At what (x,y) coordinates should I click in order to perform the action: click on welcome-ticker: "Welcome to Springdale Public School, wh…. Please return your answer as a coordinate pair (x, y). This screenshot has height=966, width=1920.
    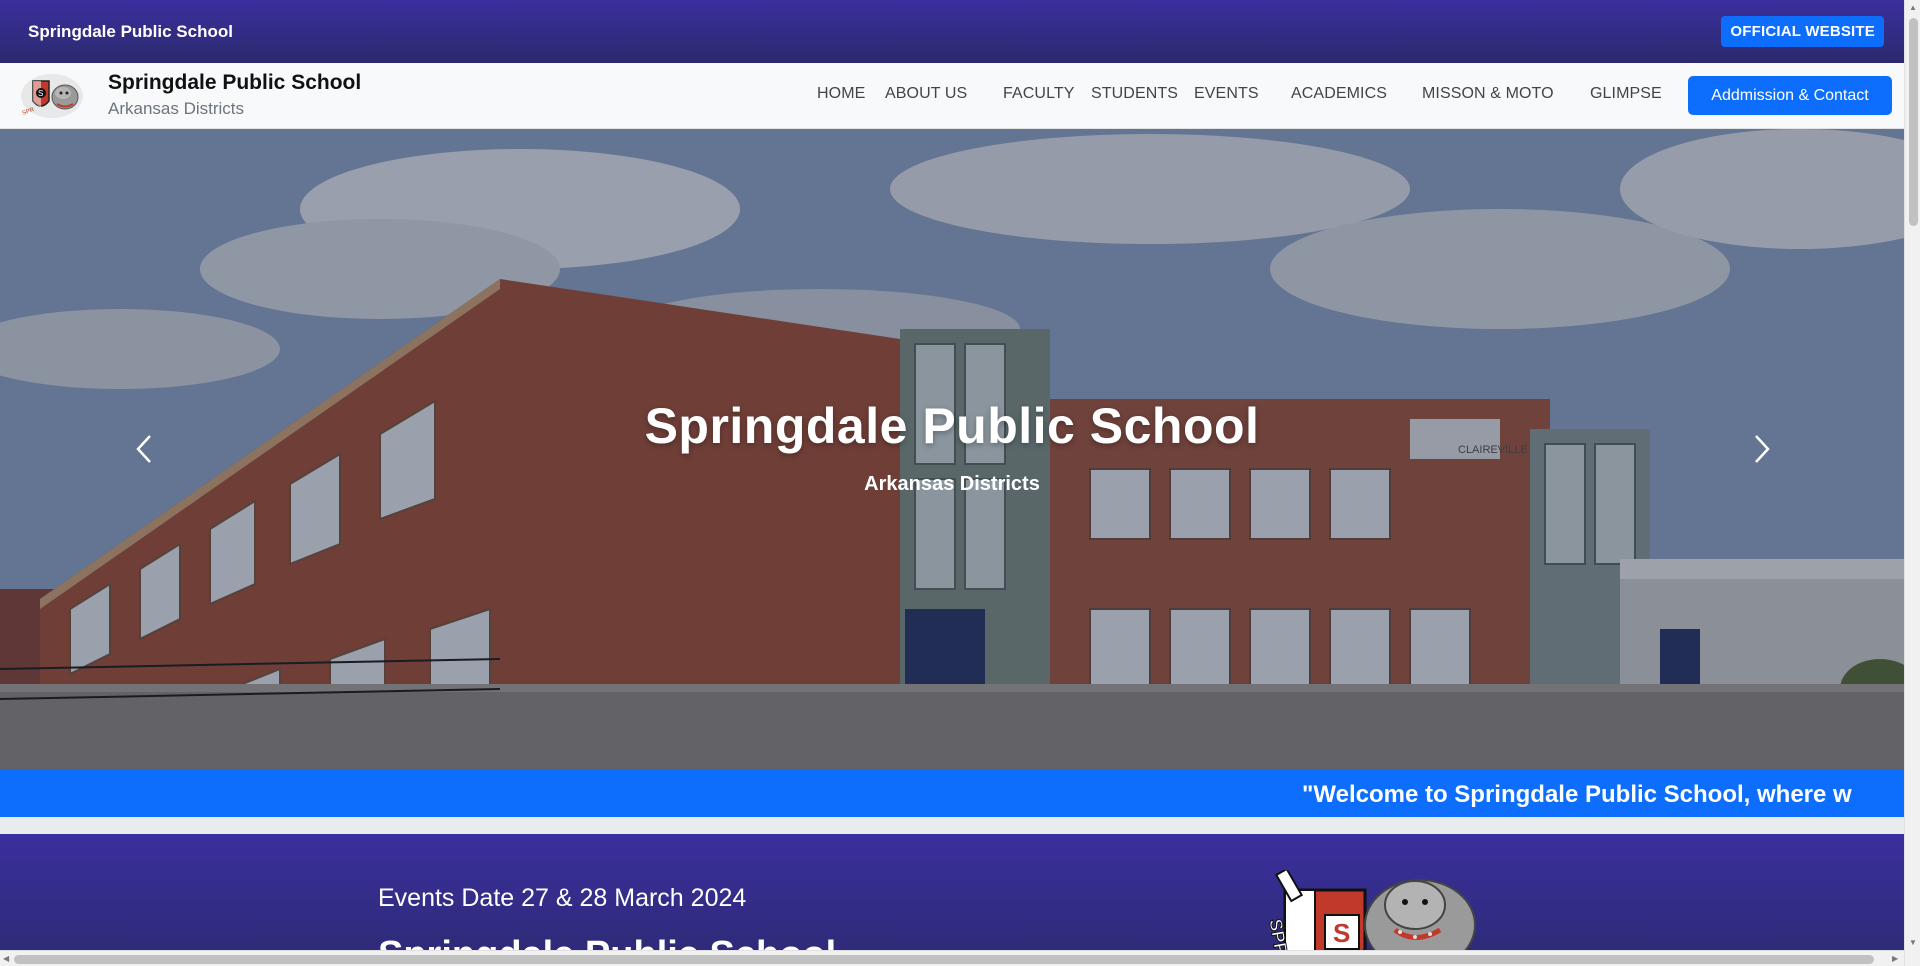
    Looking at the image, I should click on (952, 793).